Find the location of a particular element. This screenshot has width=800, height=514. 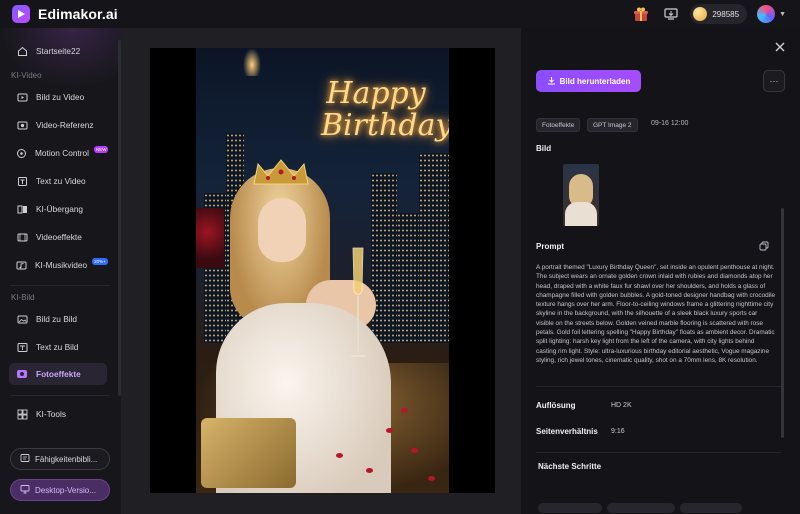

sidebar-item-ai-tools: KI-Tools is located at coordinates (58, 414).